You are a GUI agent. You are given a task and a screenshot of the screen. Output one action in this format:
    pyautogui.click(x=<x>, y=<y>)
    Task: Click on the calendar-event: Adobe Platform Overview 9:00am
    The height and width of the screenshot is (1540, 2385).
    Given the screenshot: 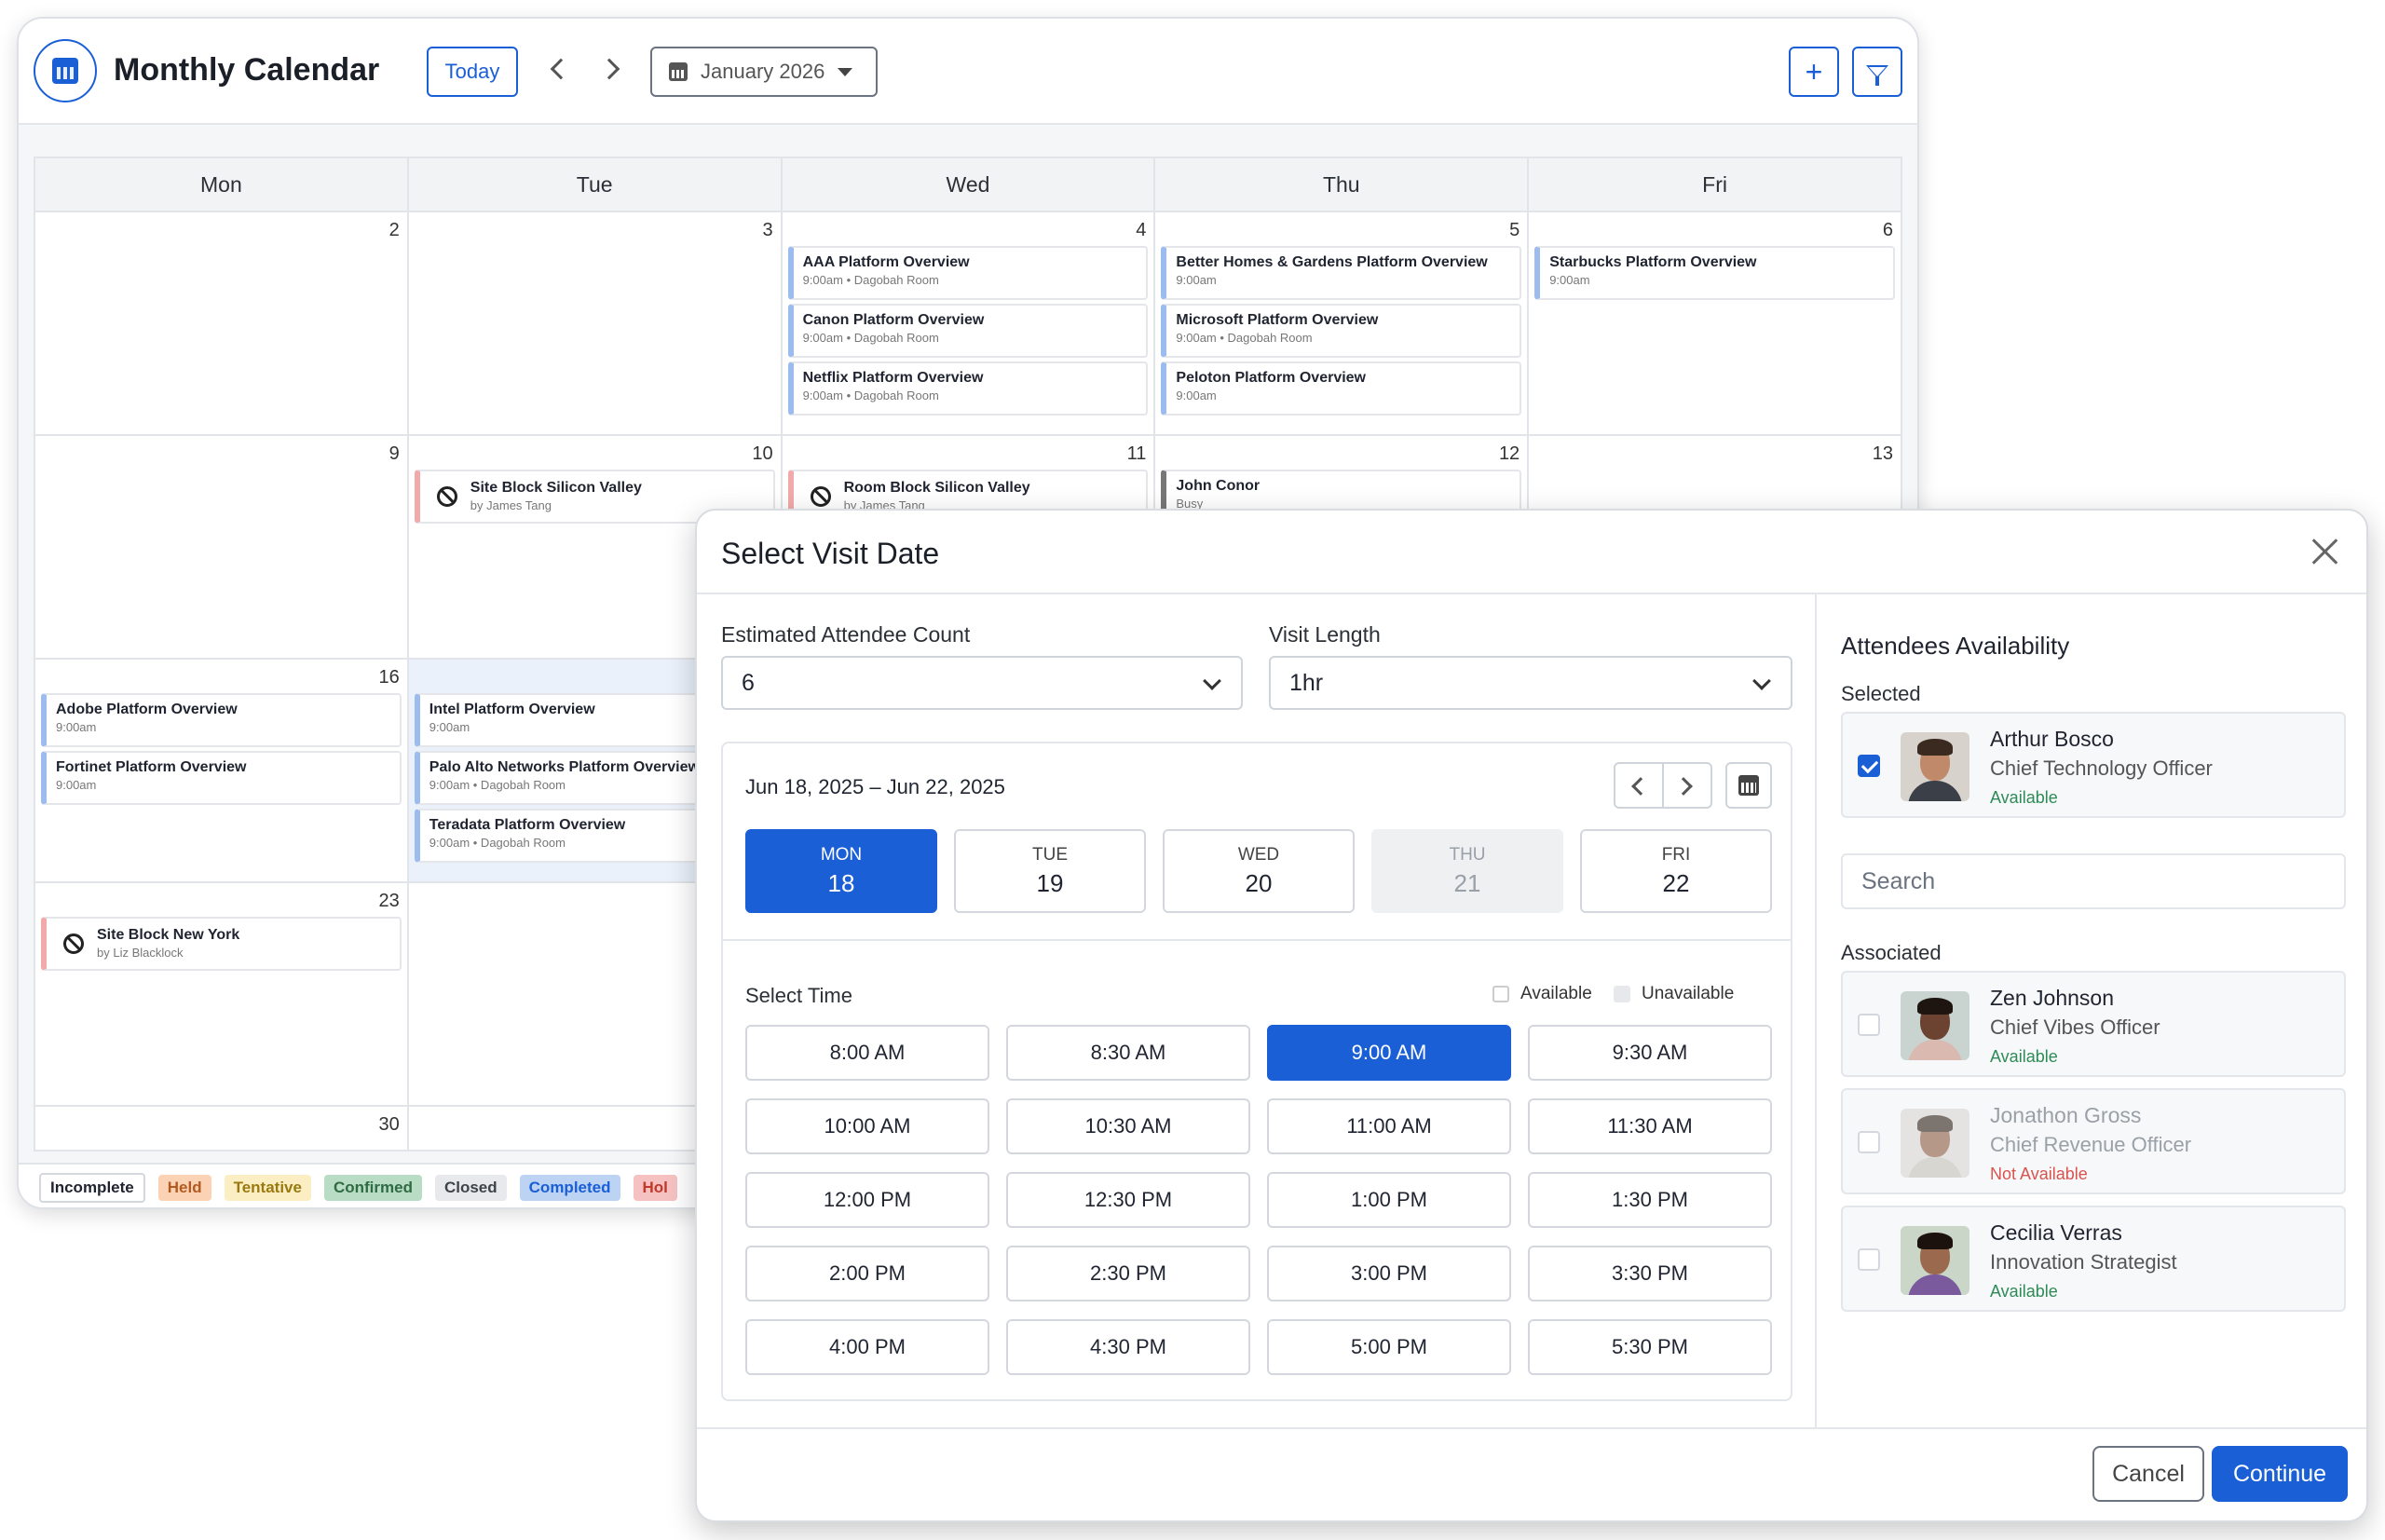 What is the action you would take?
    pyautogui.click(x=222, y=720)
    